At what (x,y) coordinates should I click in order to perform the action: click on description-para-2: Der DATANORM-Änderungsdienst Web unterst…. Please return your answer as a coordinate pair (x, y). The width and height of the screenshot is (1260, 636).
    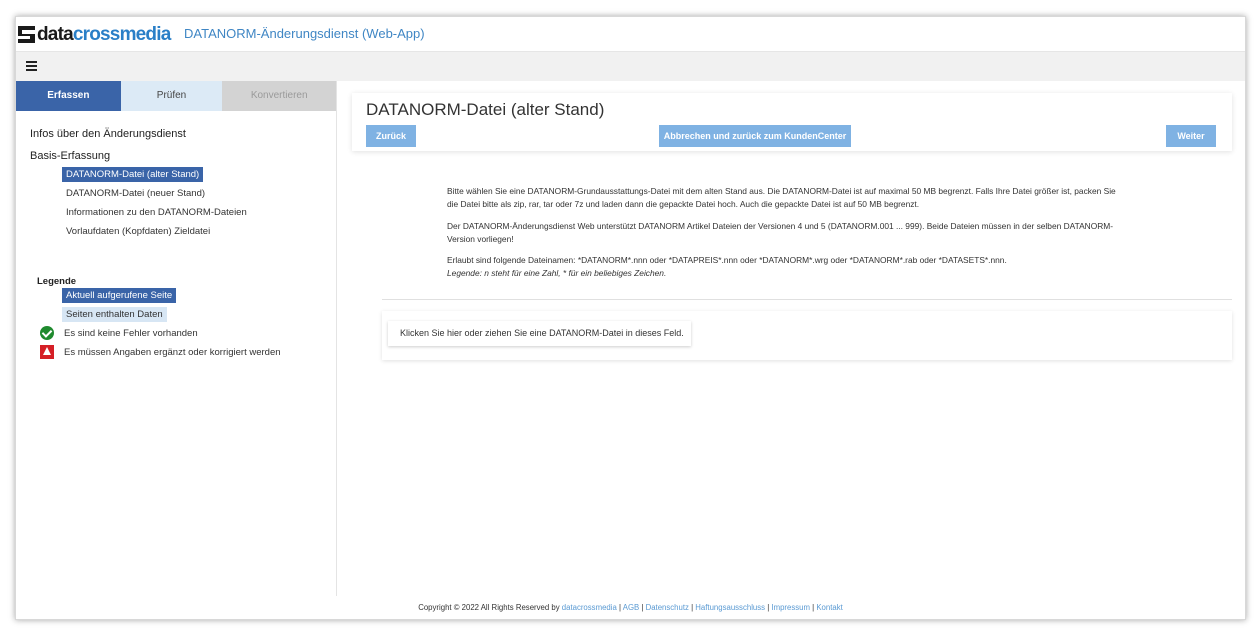
    Looking at the image, I should click on (804, 232).